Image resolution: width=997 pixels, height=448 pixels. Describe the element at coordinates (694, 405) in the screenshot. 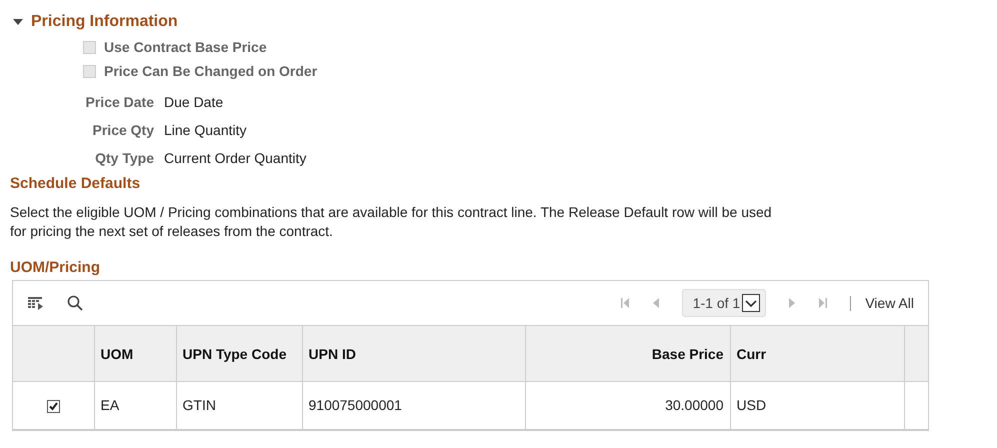

I see `table-cell: 30.00000` at that location.